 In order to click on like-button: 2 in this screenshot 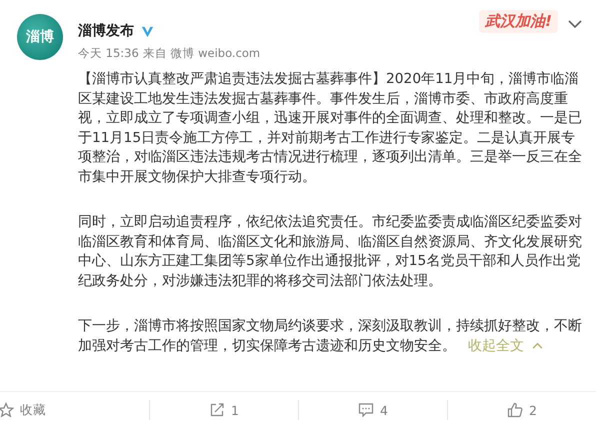, I will do `click(522, 410)`.